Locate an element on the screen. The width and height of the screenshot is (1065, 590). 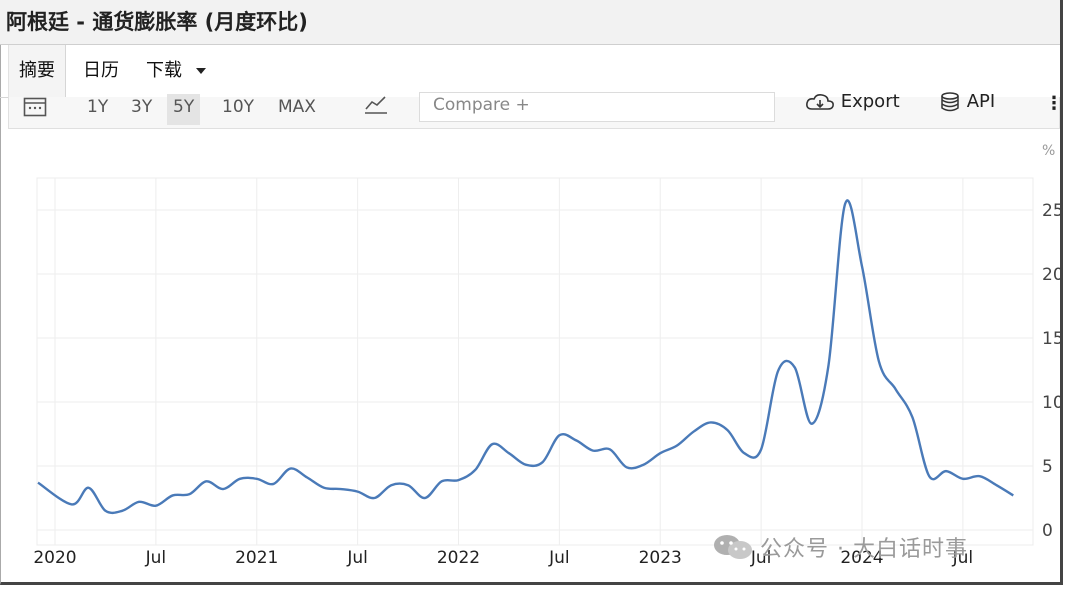
y-tick-label: 10 is located at coordinates (1053, 403).